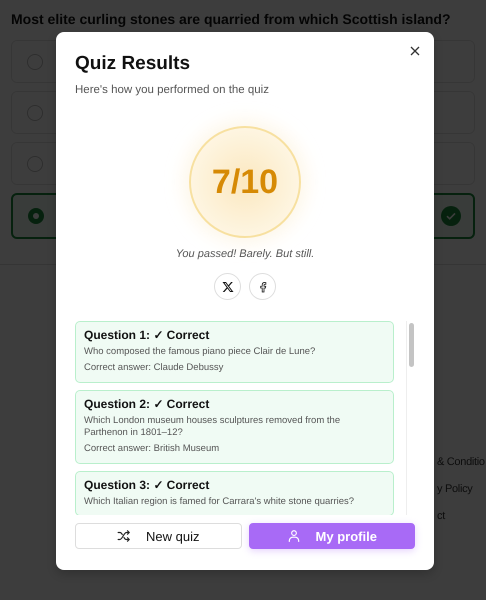  I want to click on correct-answer: Correct answer: British Museum, so click(152, 449).